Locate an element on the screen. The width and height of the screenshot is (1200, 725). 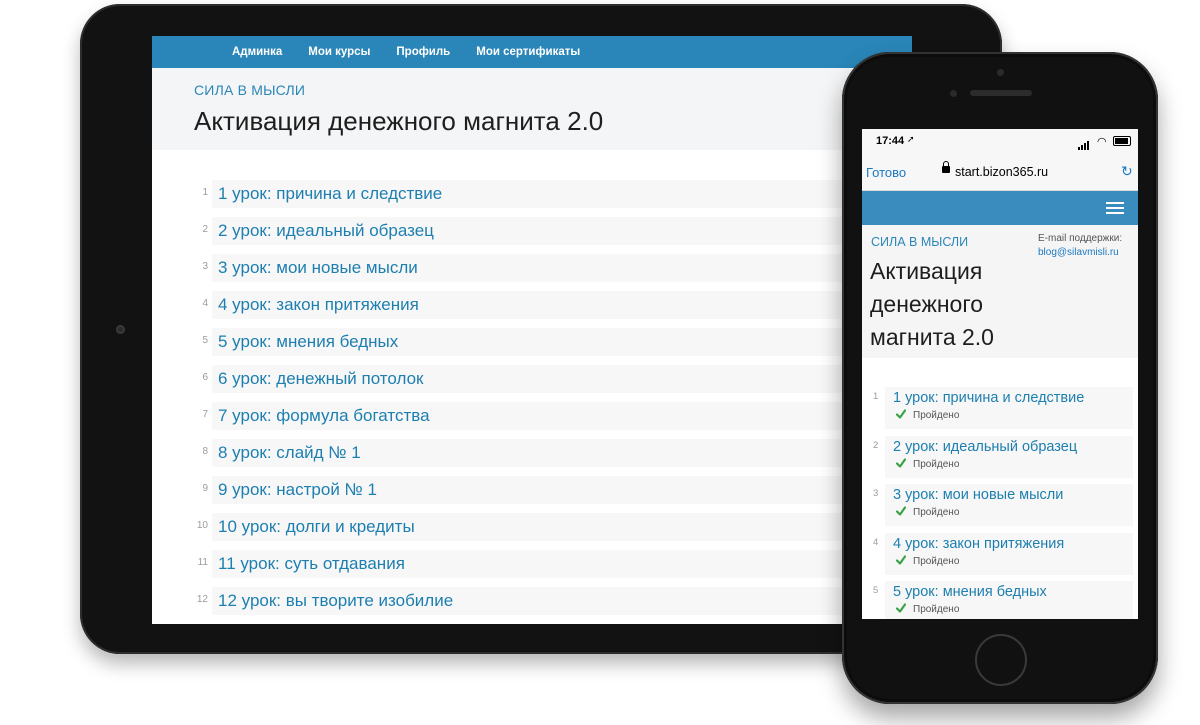
phone-speaker is located at coordinates (1001, 93).